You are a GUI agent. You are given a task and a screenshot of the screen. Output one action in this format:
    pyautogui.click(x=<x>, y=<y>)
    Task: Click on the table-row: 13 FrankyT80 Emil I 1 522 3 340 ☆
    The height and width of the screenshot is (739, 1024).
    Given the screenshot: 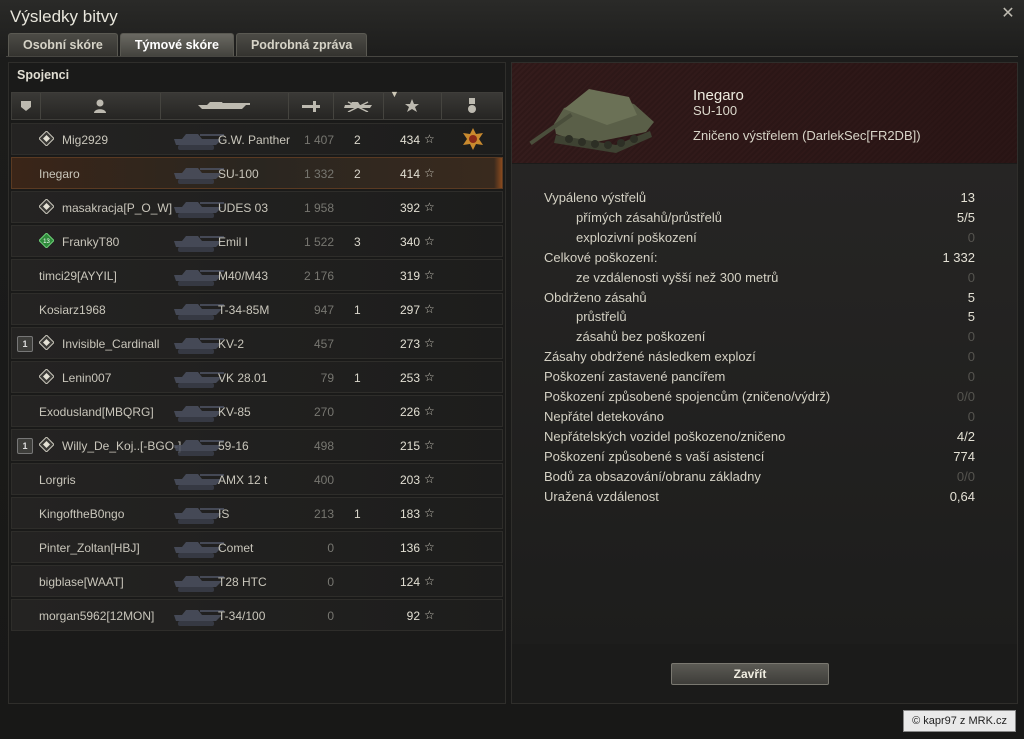 What is the action you would take?
    pyautogui.click(x=257, y=241)
    